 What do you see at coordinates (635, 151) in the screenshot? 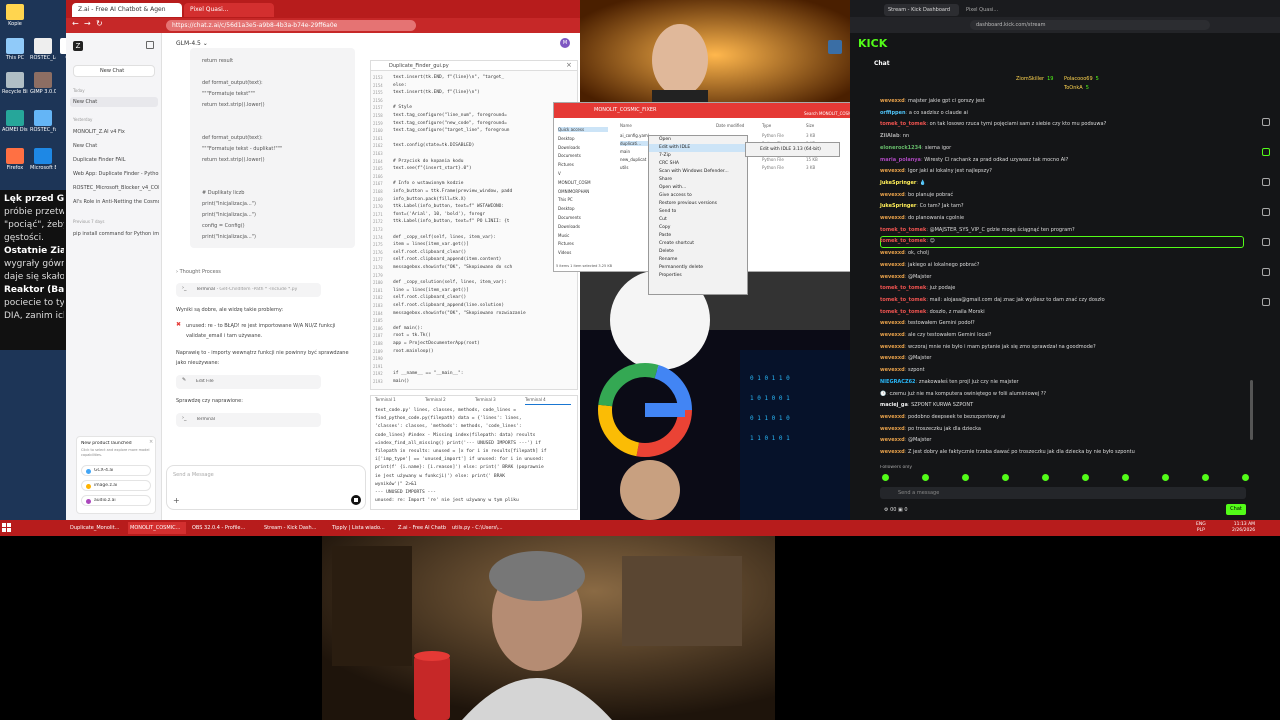
I see `explorer-file-name: main` at bounding box center [635, 151].